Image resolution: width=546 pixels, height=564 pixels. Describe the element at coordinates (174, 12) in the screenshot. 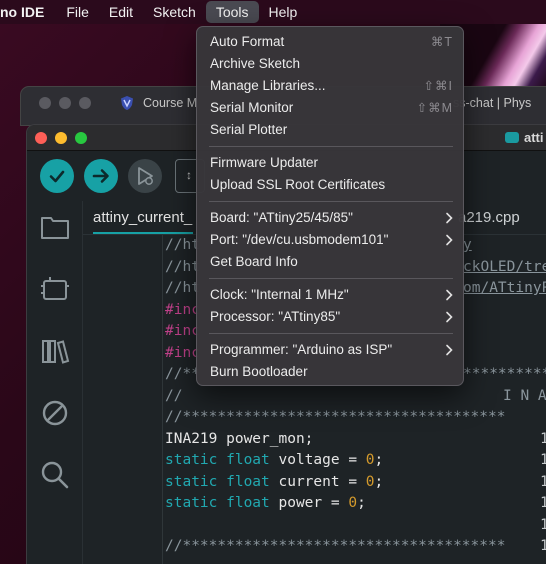

I see `menu-sketch: Sketch` at that location.